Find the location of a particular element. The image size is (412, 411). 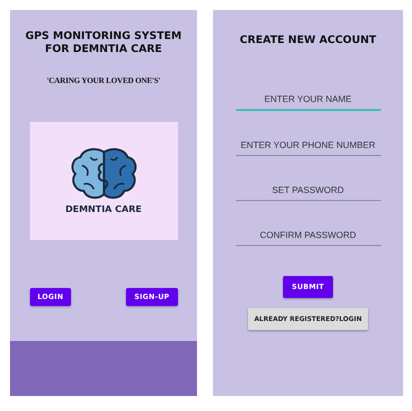

input-field: SET PASSWORD is located at coordinates (308, 191).